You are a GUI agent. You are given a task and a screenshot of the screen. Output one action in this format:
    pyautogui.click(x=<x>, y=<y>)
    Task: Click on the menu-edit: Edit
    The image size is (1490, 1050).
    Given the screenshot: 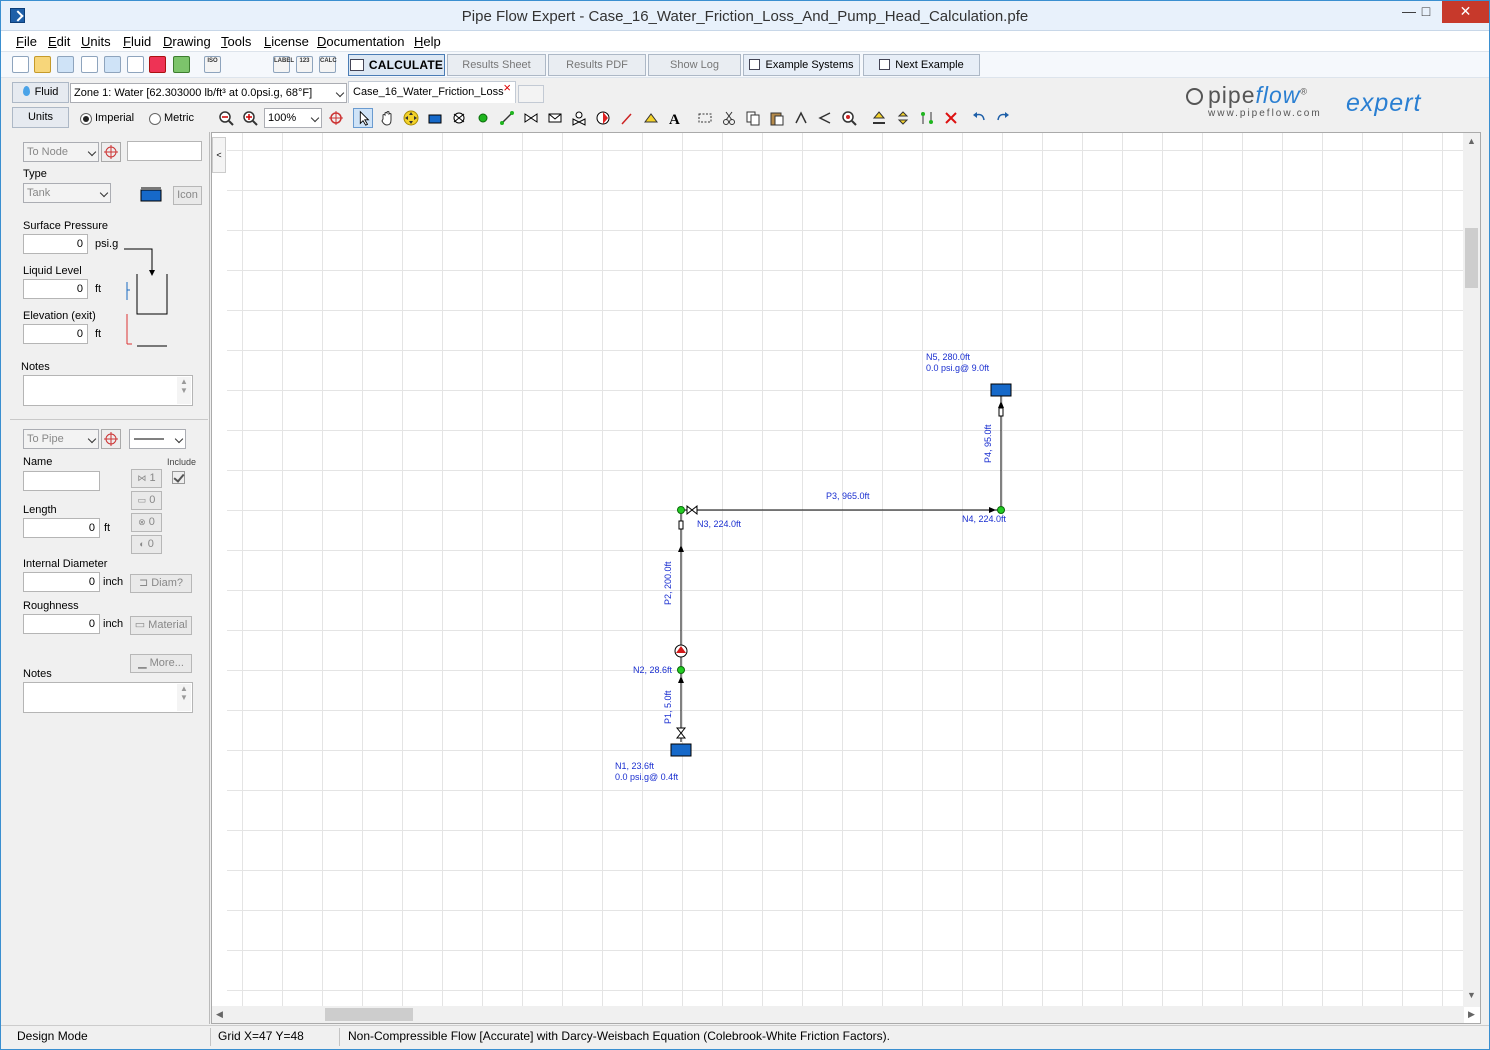 What is the action you would take?
    pyautogui.click(x=59, y=41)
    